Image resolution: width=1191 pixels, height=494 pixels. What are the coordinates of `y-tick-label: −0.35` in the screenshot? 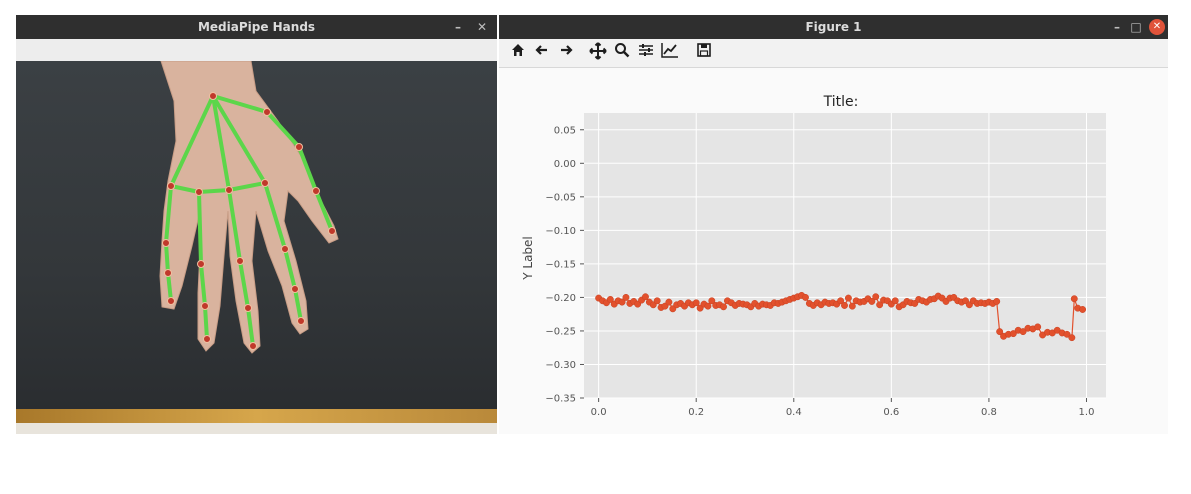 It's located at (560, 399).